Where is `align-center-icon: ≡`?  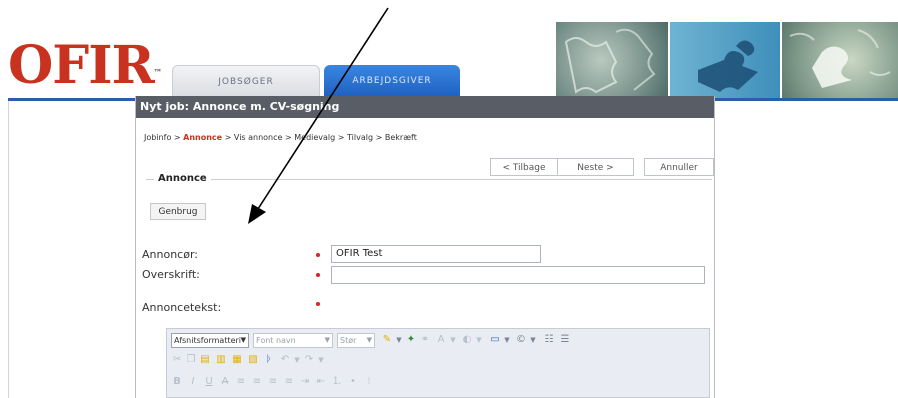
align-center-icon: ≡ is located at coordinates (257, 382).